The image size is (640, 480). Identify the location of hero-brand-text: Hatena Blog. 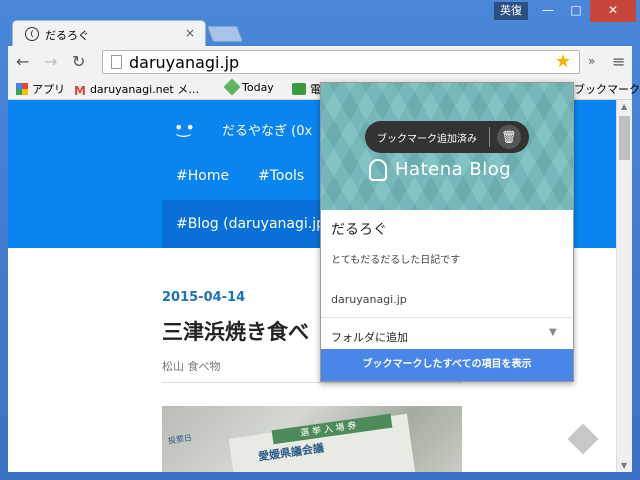
(453, 169).